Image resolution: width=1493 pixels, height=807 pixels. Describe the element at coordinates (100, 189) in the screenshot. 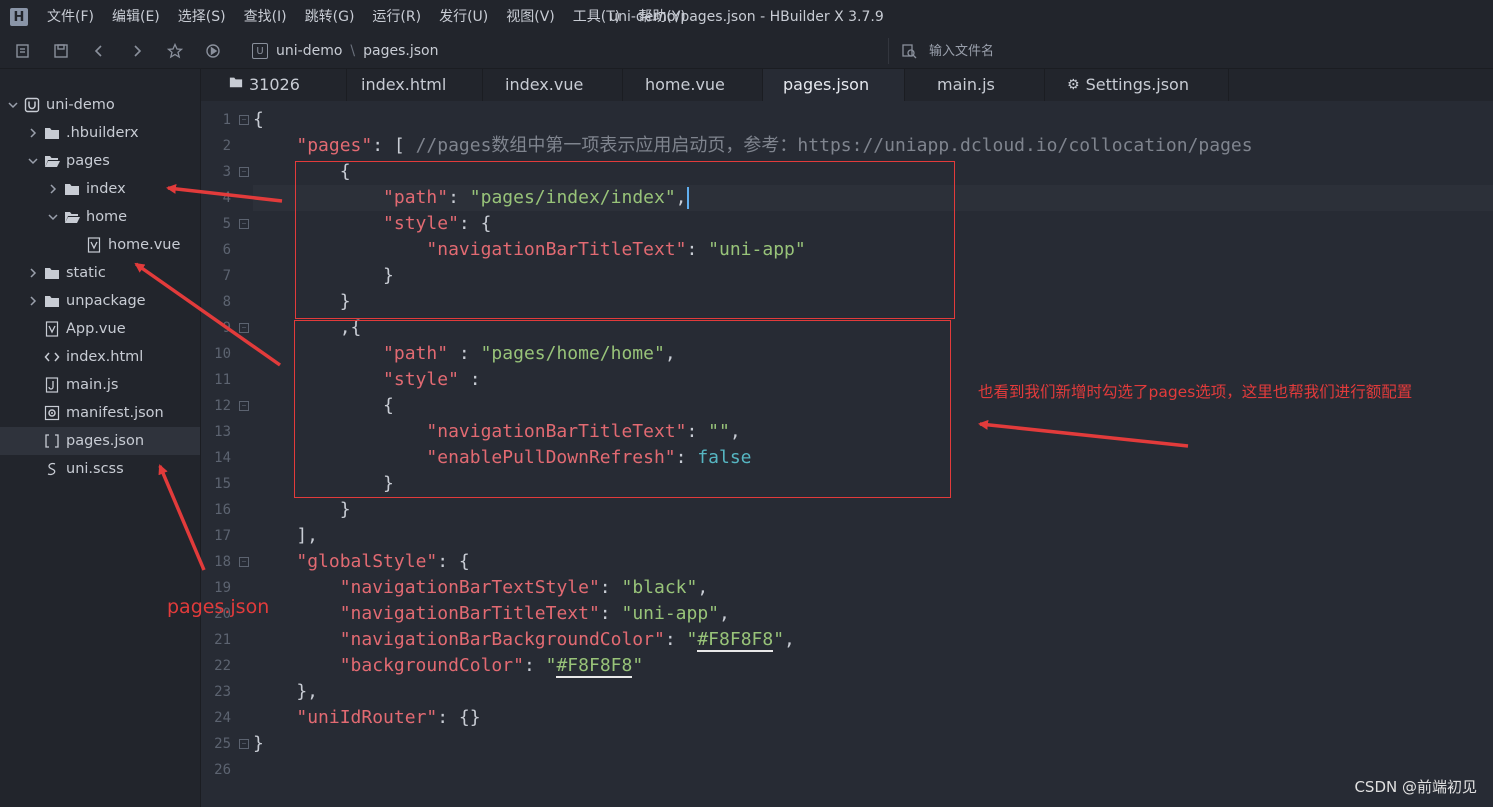

I see `tree-item-index-folder: index` at that location.